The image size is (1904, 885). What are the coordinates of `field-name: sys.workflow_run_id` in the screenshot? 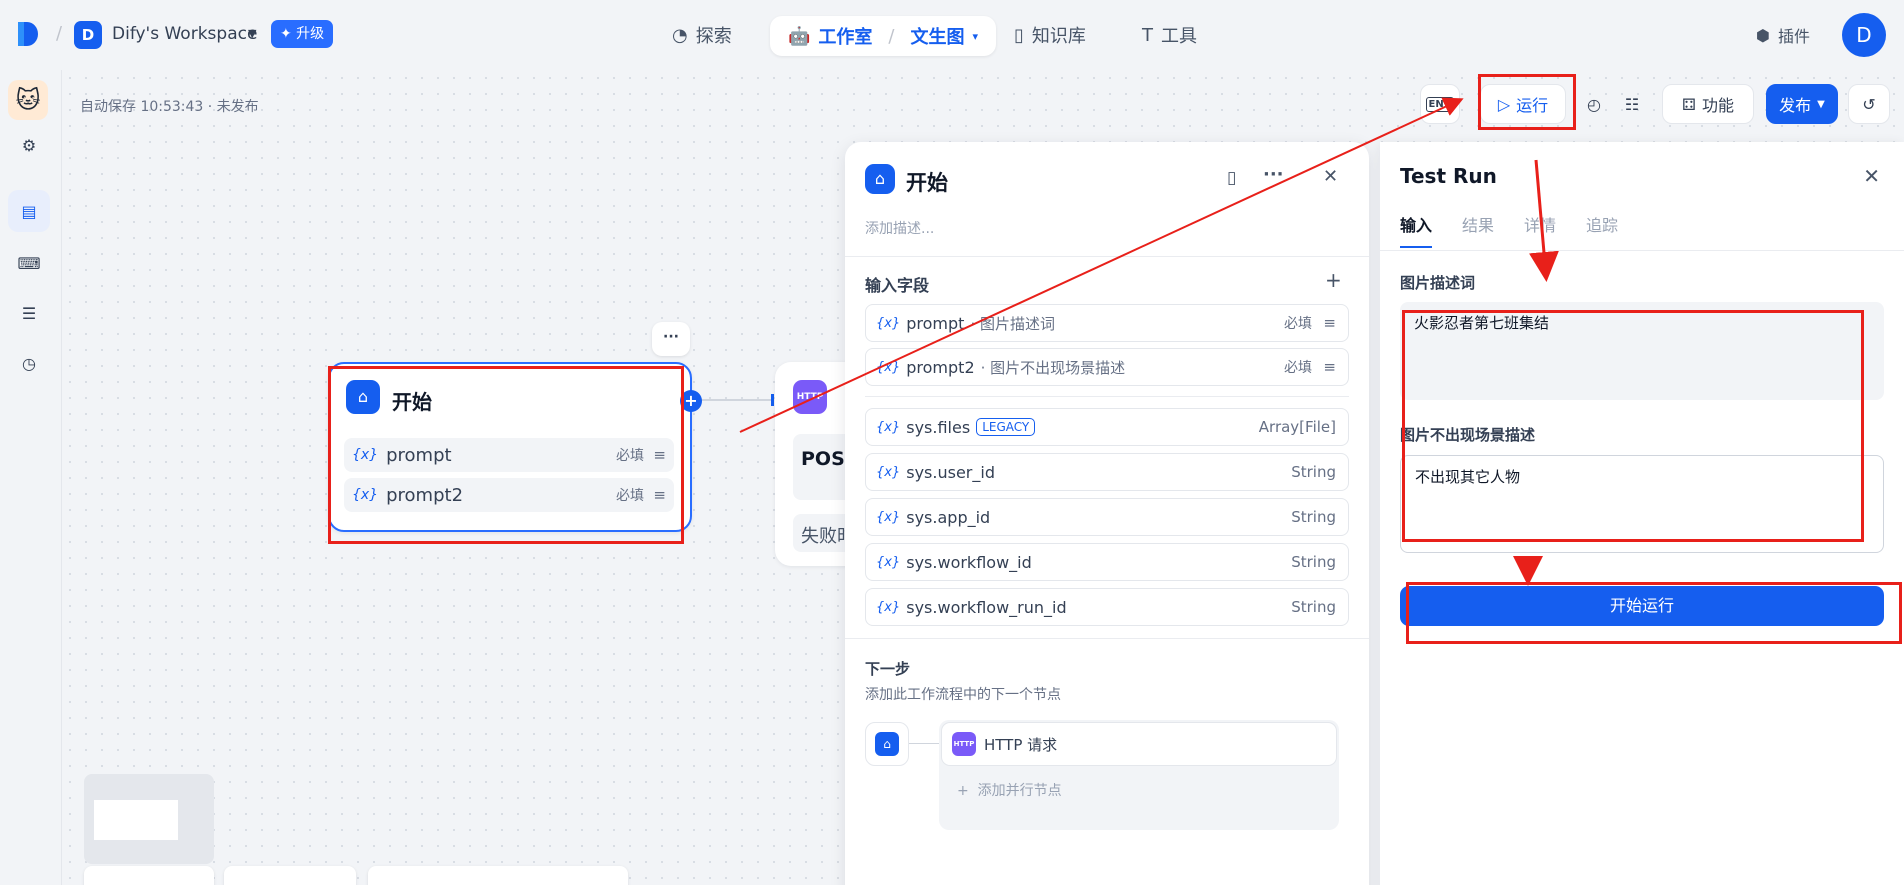 It's located at (986, 607).